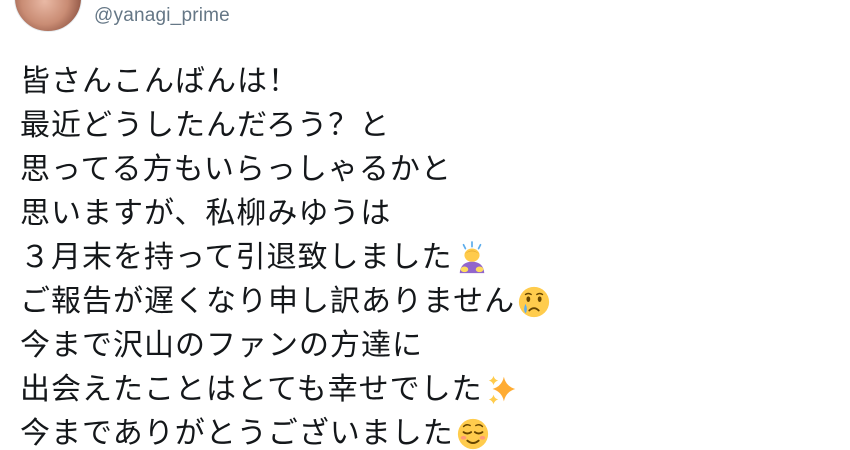 The width and height of the screenshot is (850, 450). I want to click on sparkles-icon, so click(501, 390).